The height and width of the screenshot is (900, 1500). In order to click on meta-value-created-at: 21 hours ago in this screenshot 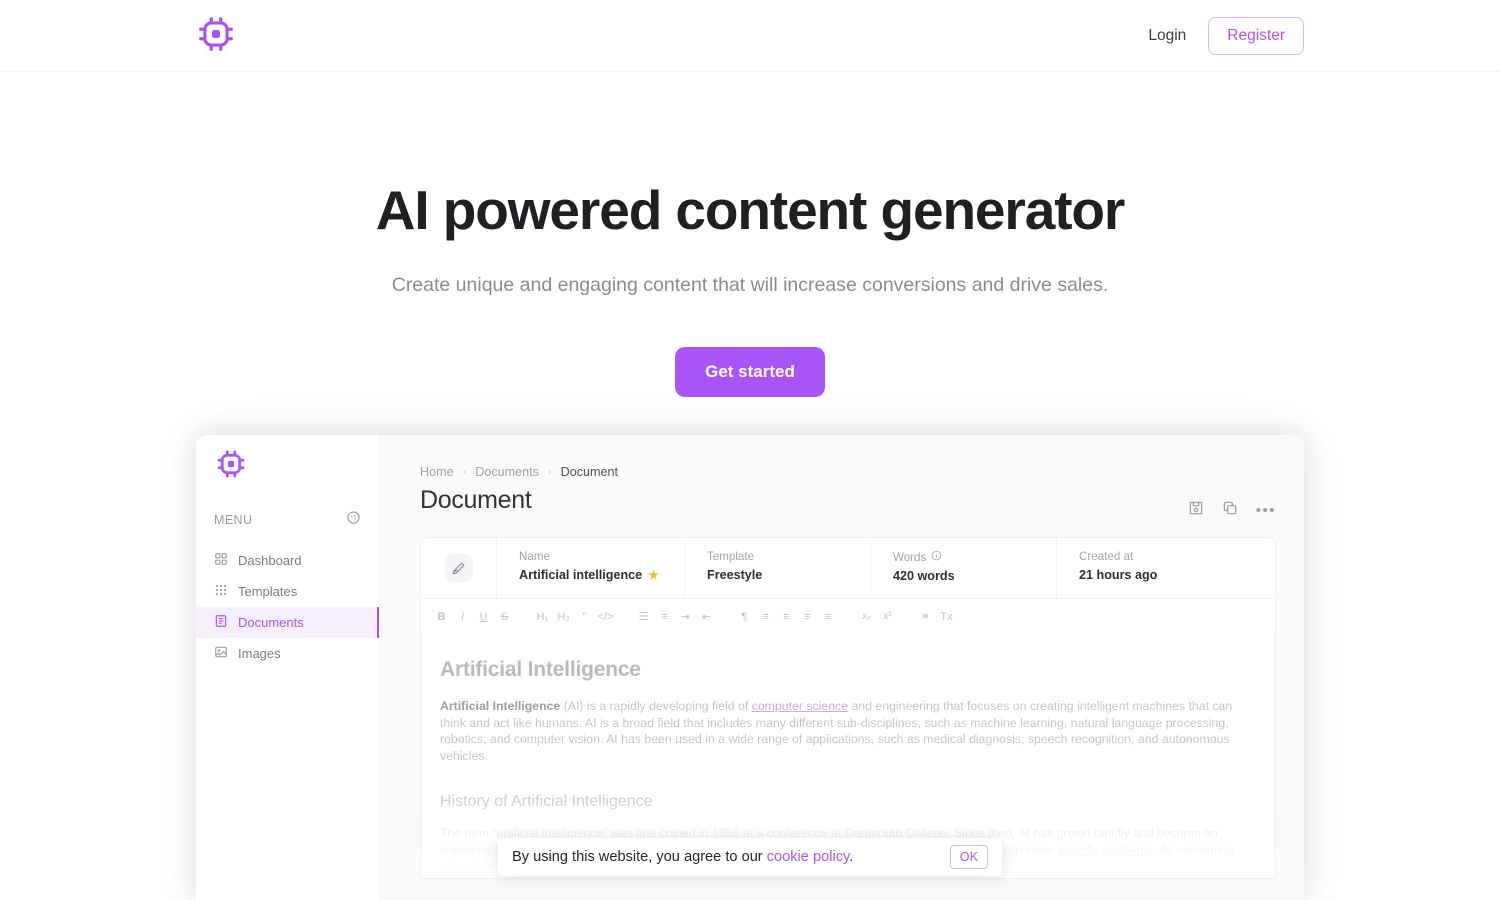, I will do `click(1118, 575)`.